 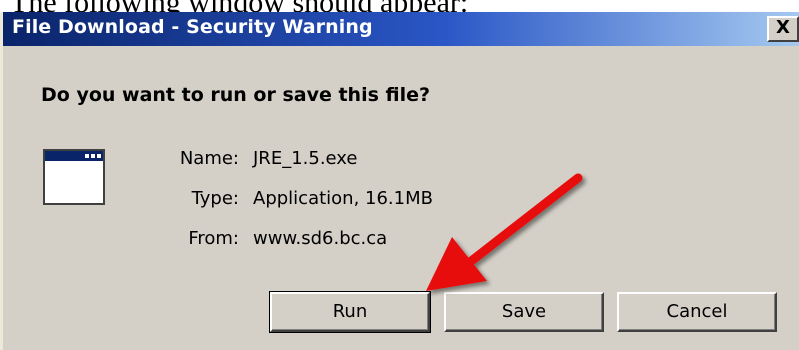 I want to click on close-button: X, so click(x=783, y=29).